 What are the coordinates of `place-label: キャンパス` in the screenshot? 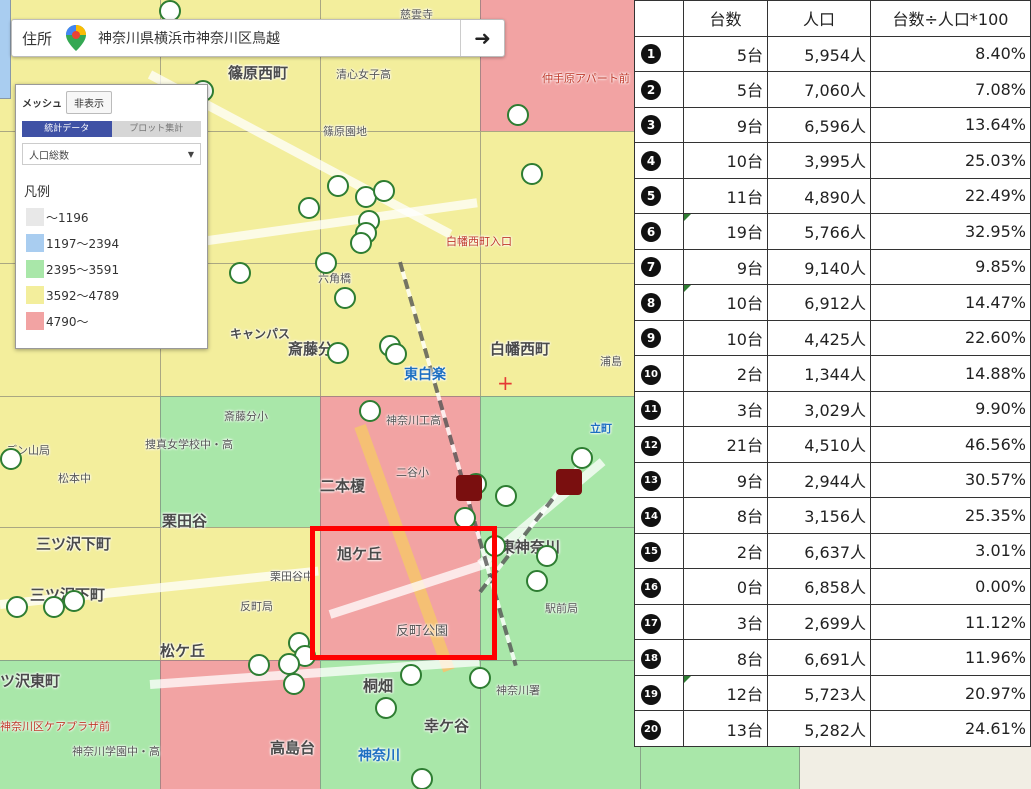 It's located at (260, 334).